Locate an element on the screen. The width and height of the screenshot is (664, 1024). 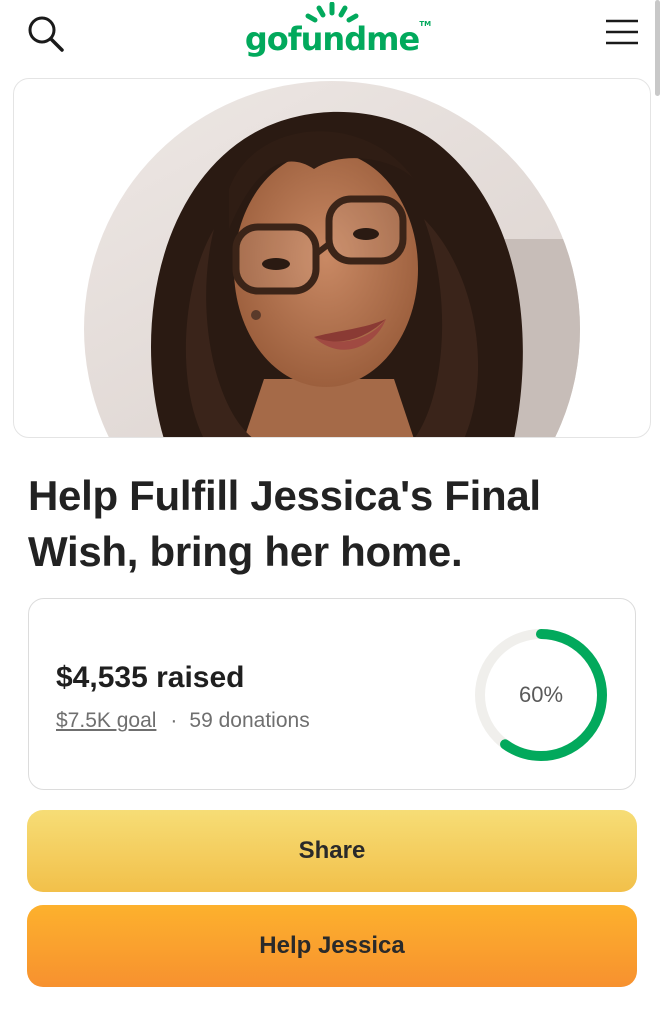
gofundme-logo: gofundme TM is located at coordinates (332, 35).